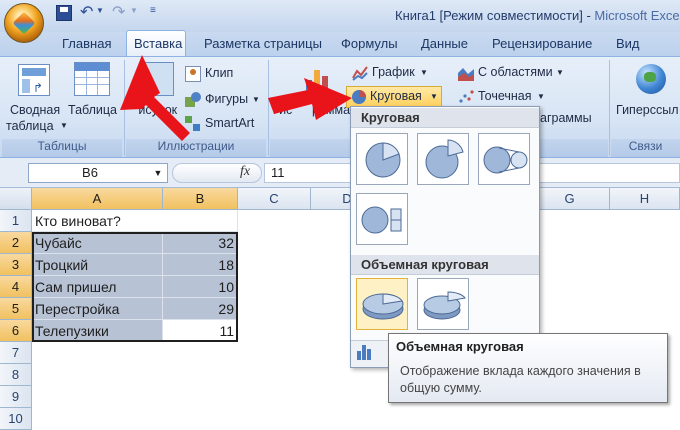 This screenshot has width=680, height=430. Describe the element at coordinates (396, 96) in the screenshot. I see `pie-button-label: Круговая` at that location.